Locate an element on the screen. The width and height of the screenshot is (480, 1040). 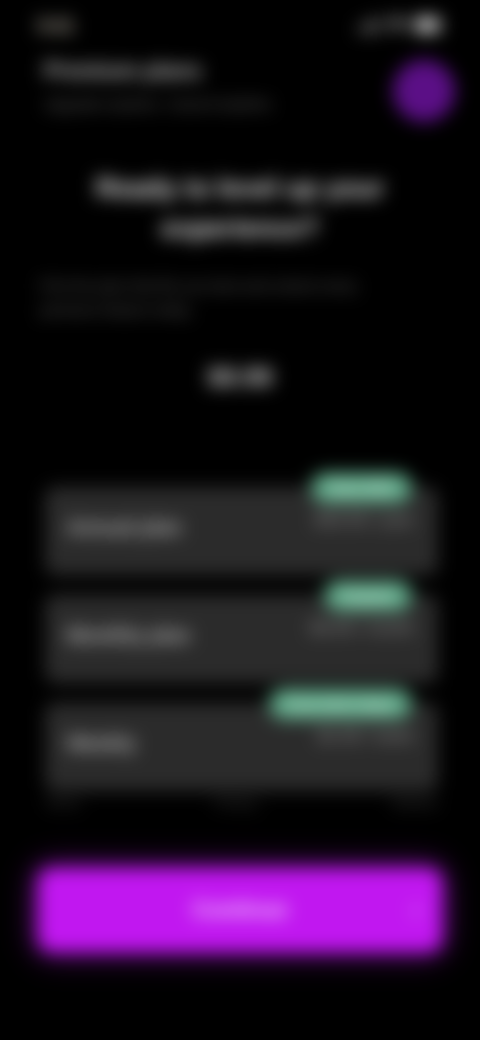
plan-badge: Free trial 3 days is located at coordinates (340, 704).